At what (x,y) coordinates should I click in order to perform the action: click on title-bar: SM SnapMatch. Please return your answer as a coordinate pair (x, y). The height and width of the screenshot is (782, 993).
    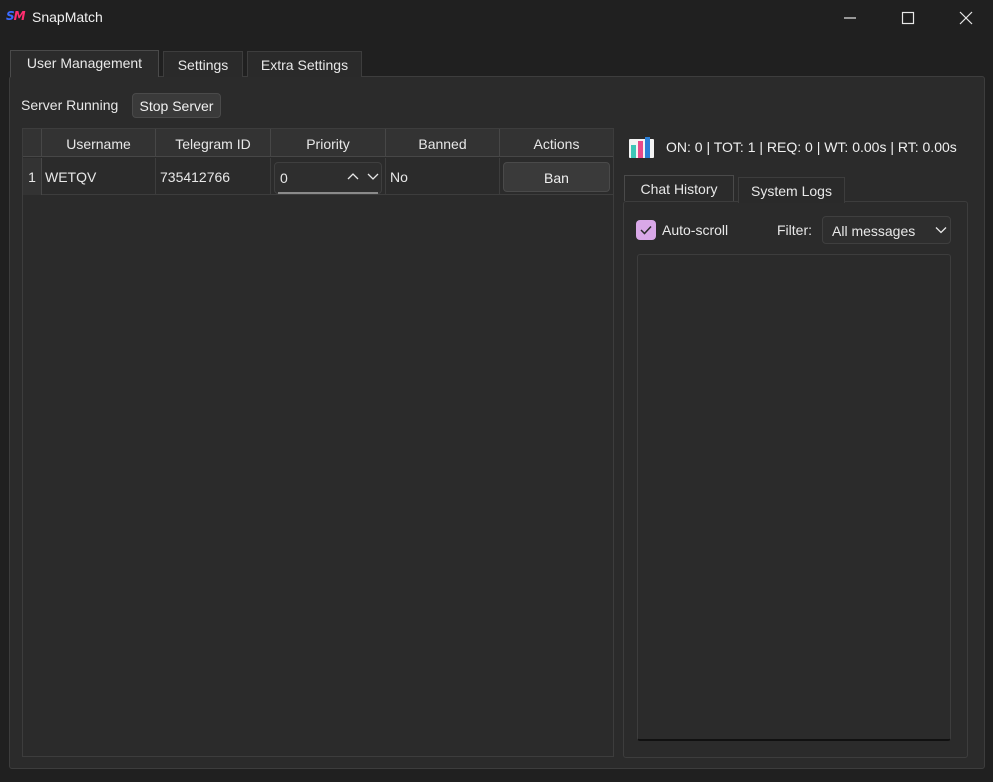
    Looking at the image, I should click on (496, 18).